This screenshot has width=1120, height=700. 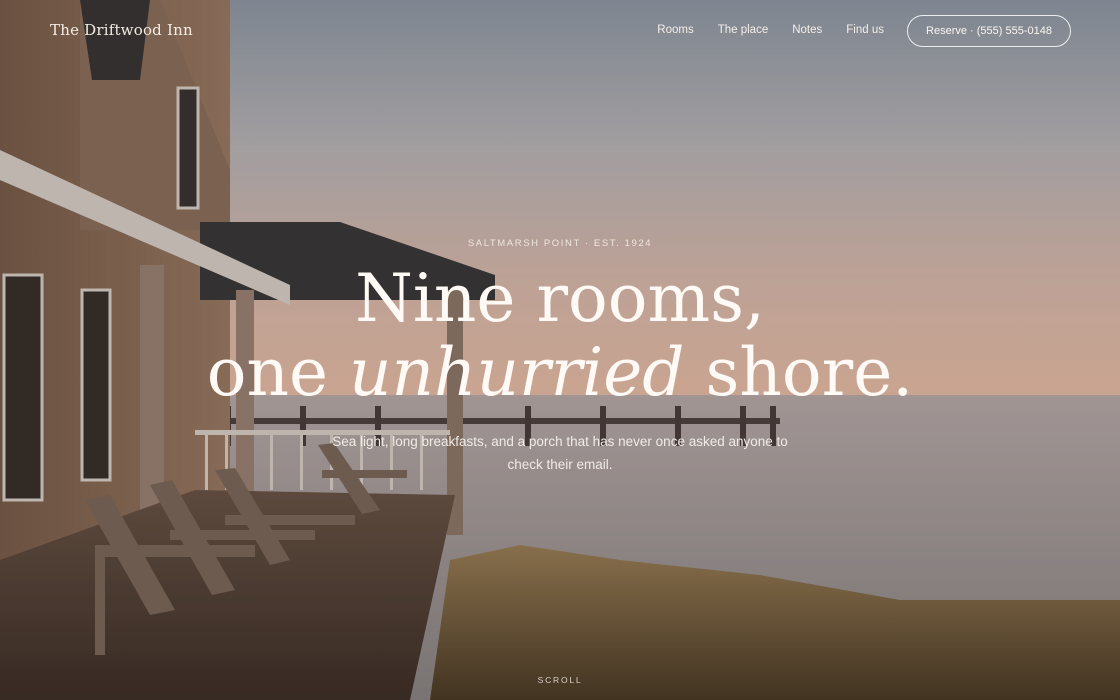 What do you see at coordinates (560, 298) in the screenshot?
I see `headline-line-1: Nine rooms,` at bounding box center [560, 298].